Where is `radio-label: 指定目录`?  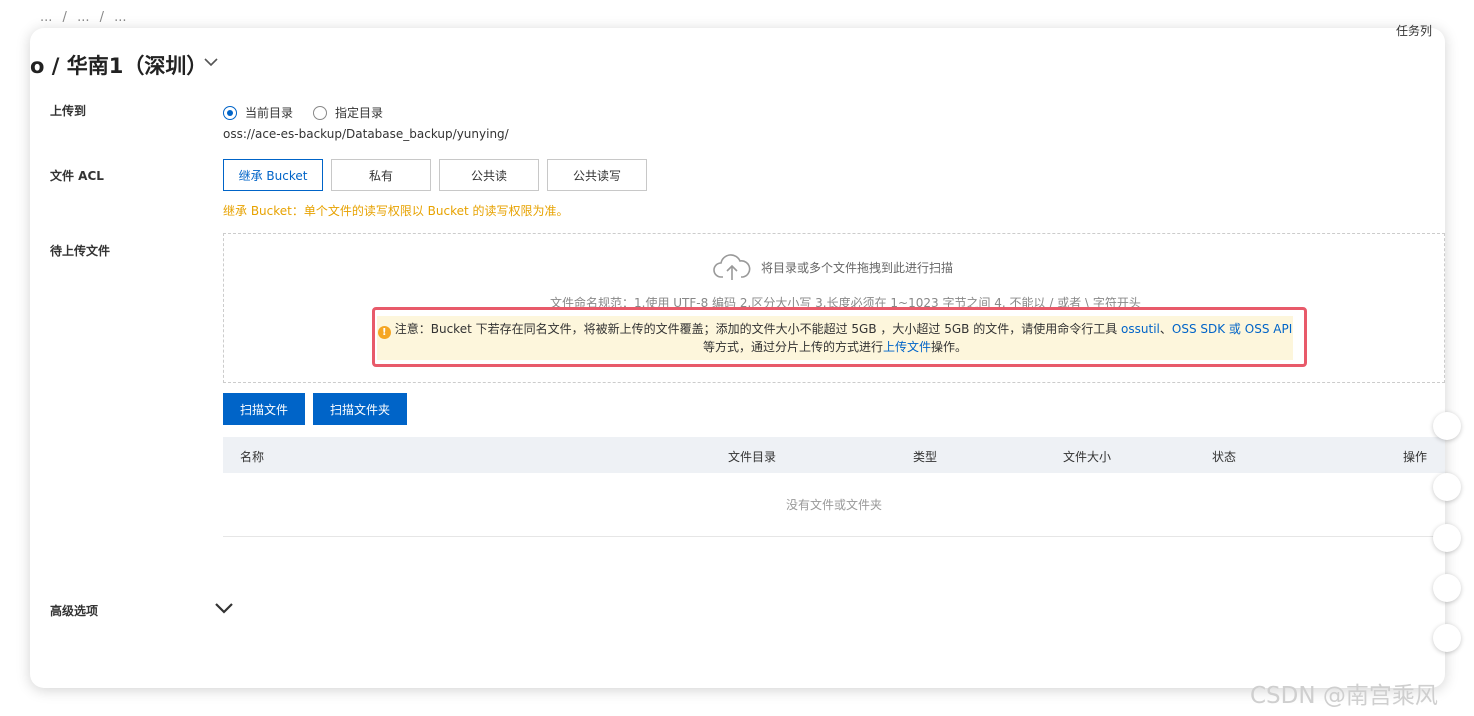 radio-label: 指定目录 is located at coordinates (359, 113).